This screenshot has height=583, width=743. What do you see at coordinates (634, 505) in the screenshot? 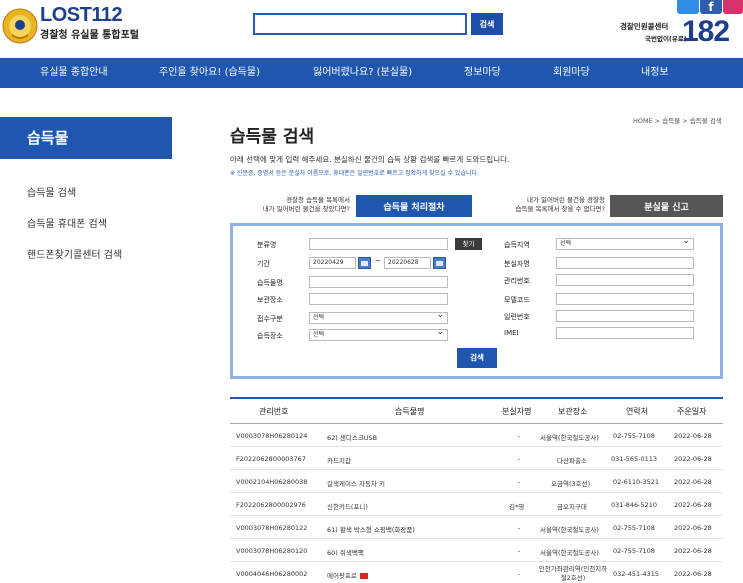
I see `cell-phone: 031-846-5210` at bounding box center [634, 505].